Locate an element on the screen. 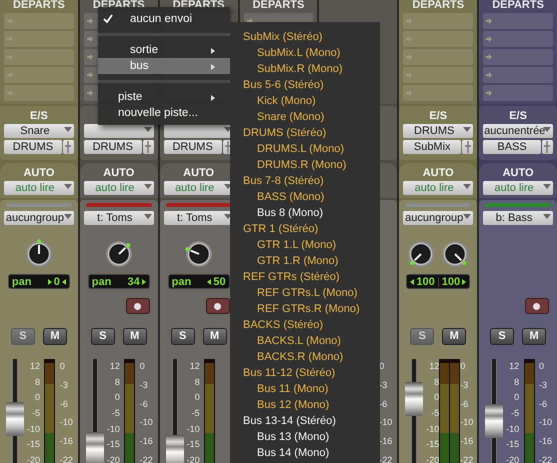  bus-menu-item: SubMix.R (Mono) is located at coordinates (305, 69).